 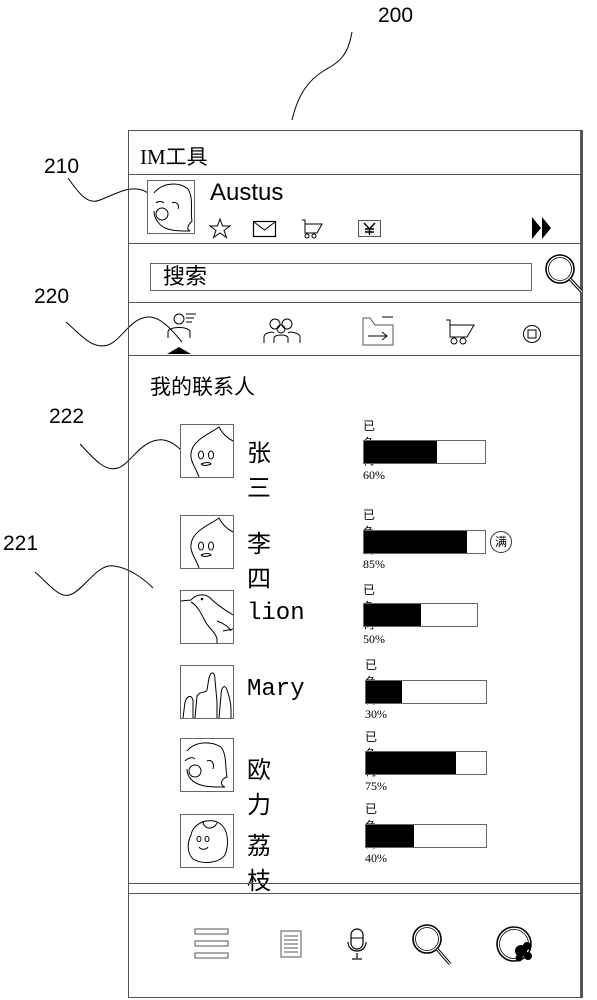 I want to click on face-avatar-icon, so click(x=206, y=765).